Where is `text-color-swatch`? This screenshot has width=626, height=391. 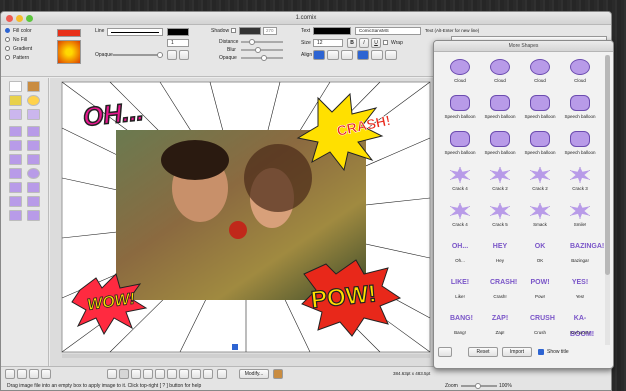
text-color-swatch is located at coordinates (332, 31).